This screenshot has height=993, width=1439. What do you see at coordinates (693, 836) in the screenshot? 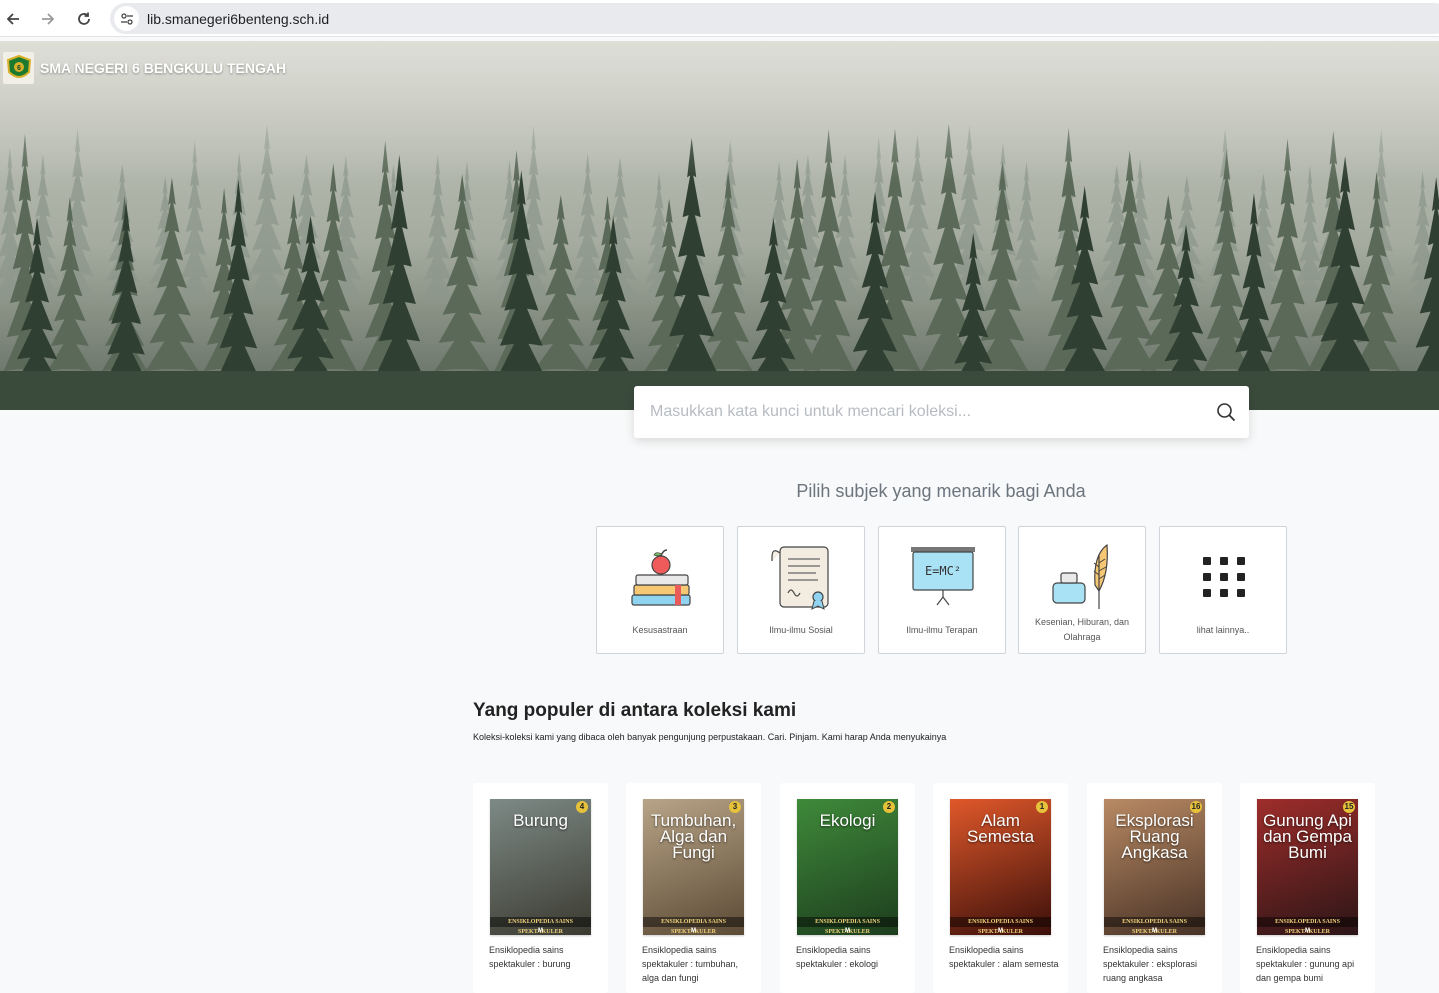
I see `book-cover-title: Tumbuhan, Alga dan Fungi` at bounding box center [693, 836].